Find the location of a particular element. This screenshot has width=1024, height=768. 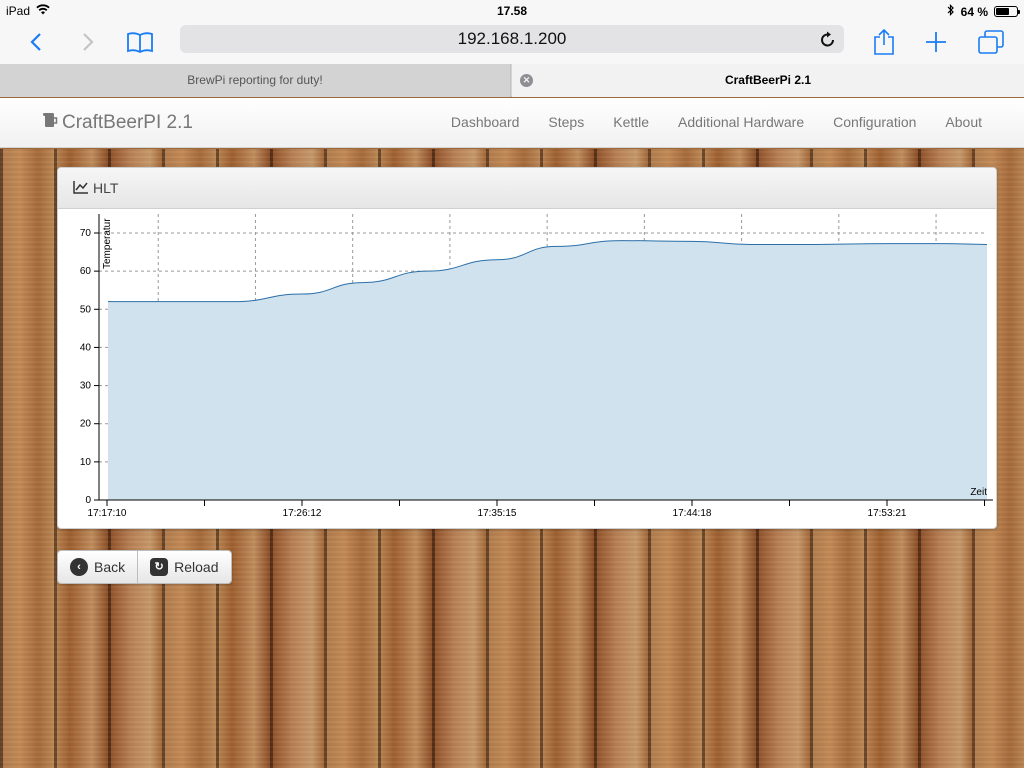

brand-label: CraftBeerPI 2.1 is located at coordinates (127, 122).